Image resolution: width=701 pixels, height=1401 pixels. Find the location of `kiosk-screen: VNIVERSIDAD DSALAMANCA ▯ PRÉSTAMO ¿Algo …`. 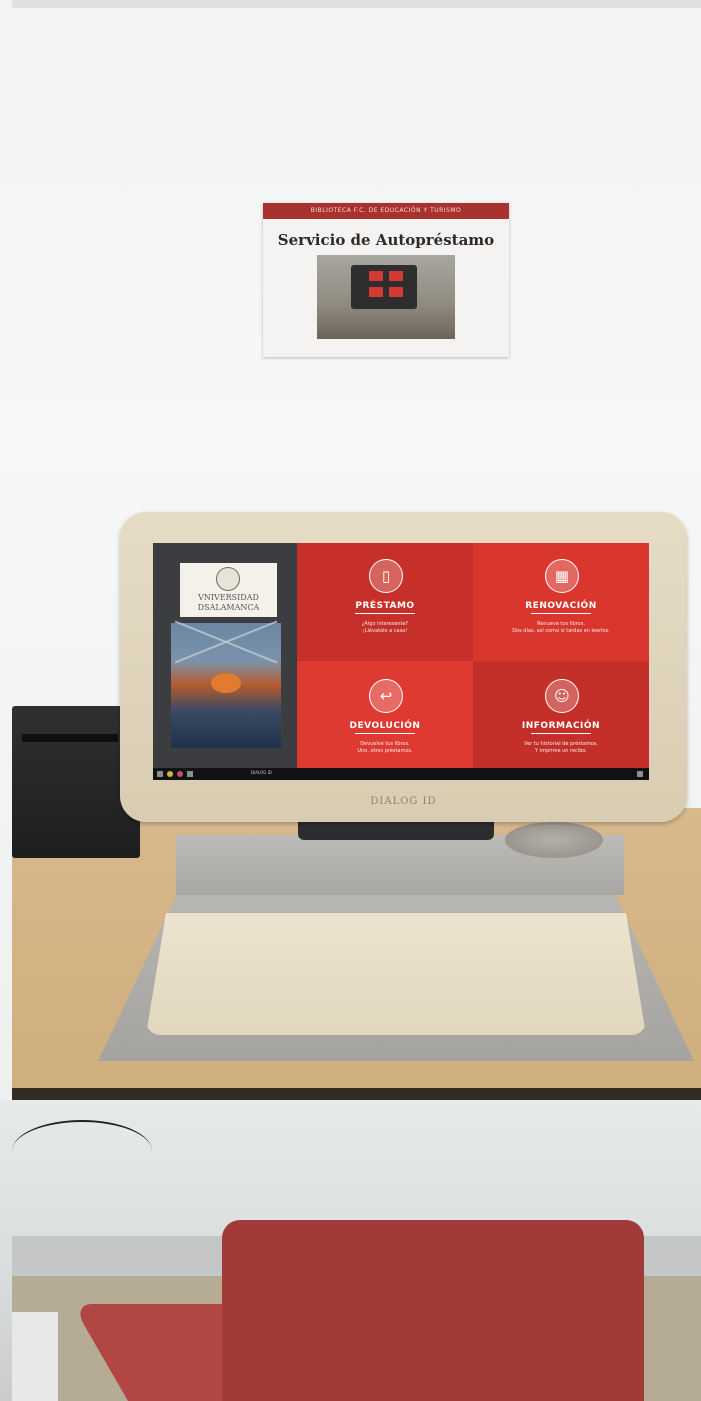

kiosk-screen: VNIVERSIDAD DSALAMANCA ▯ PRÉSTAMO ¿Algo … is located at coordinates (401, 661).